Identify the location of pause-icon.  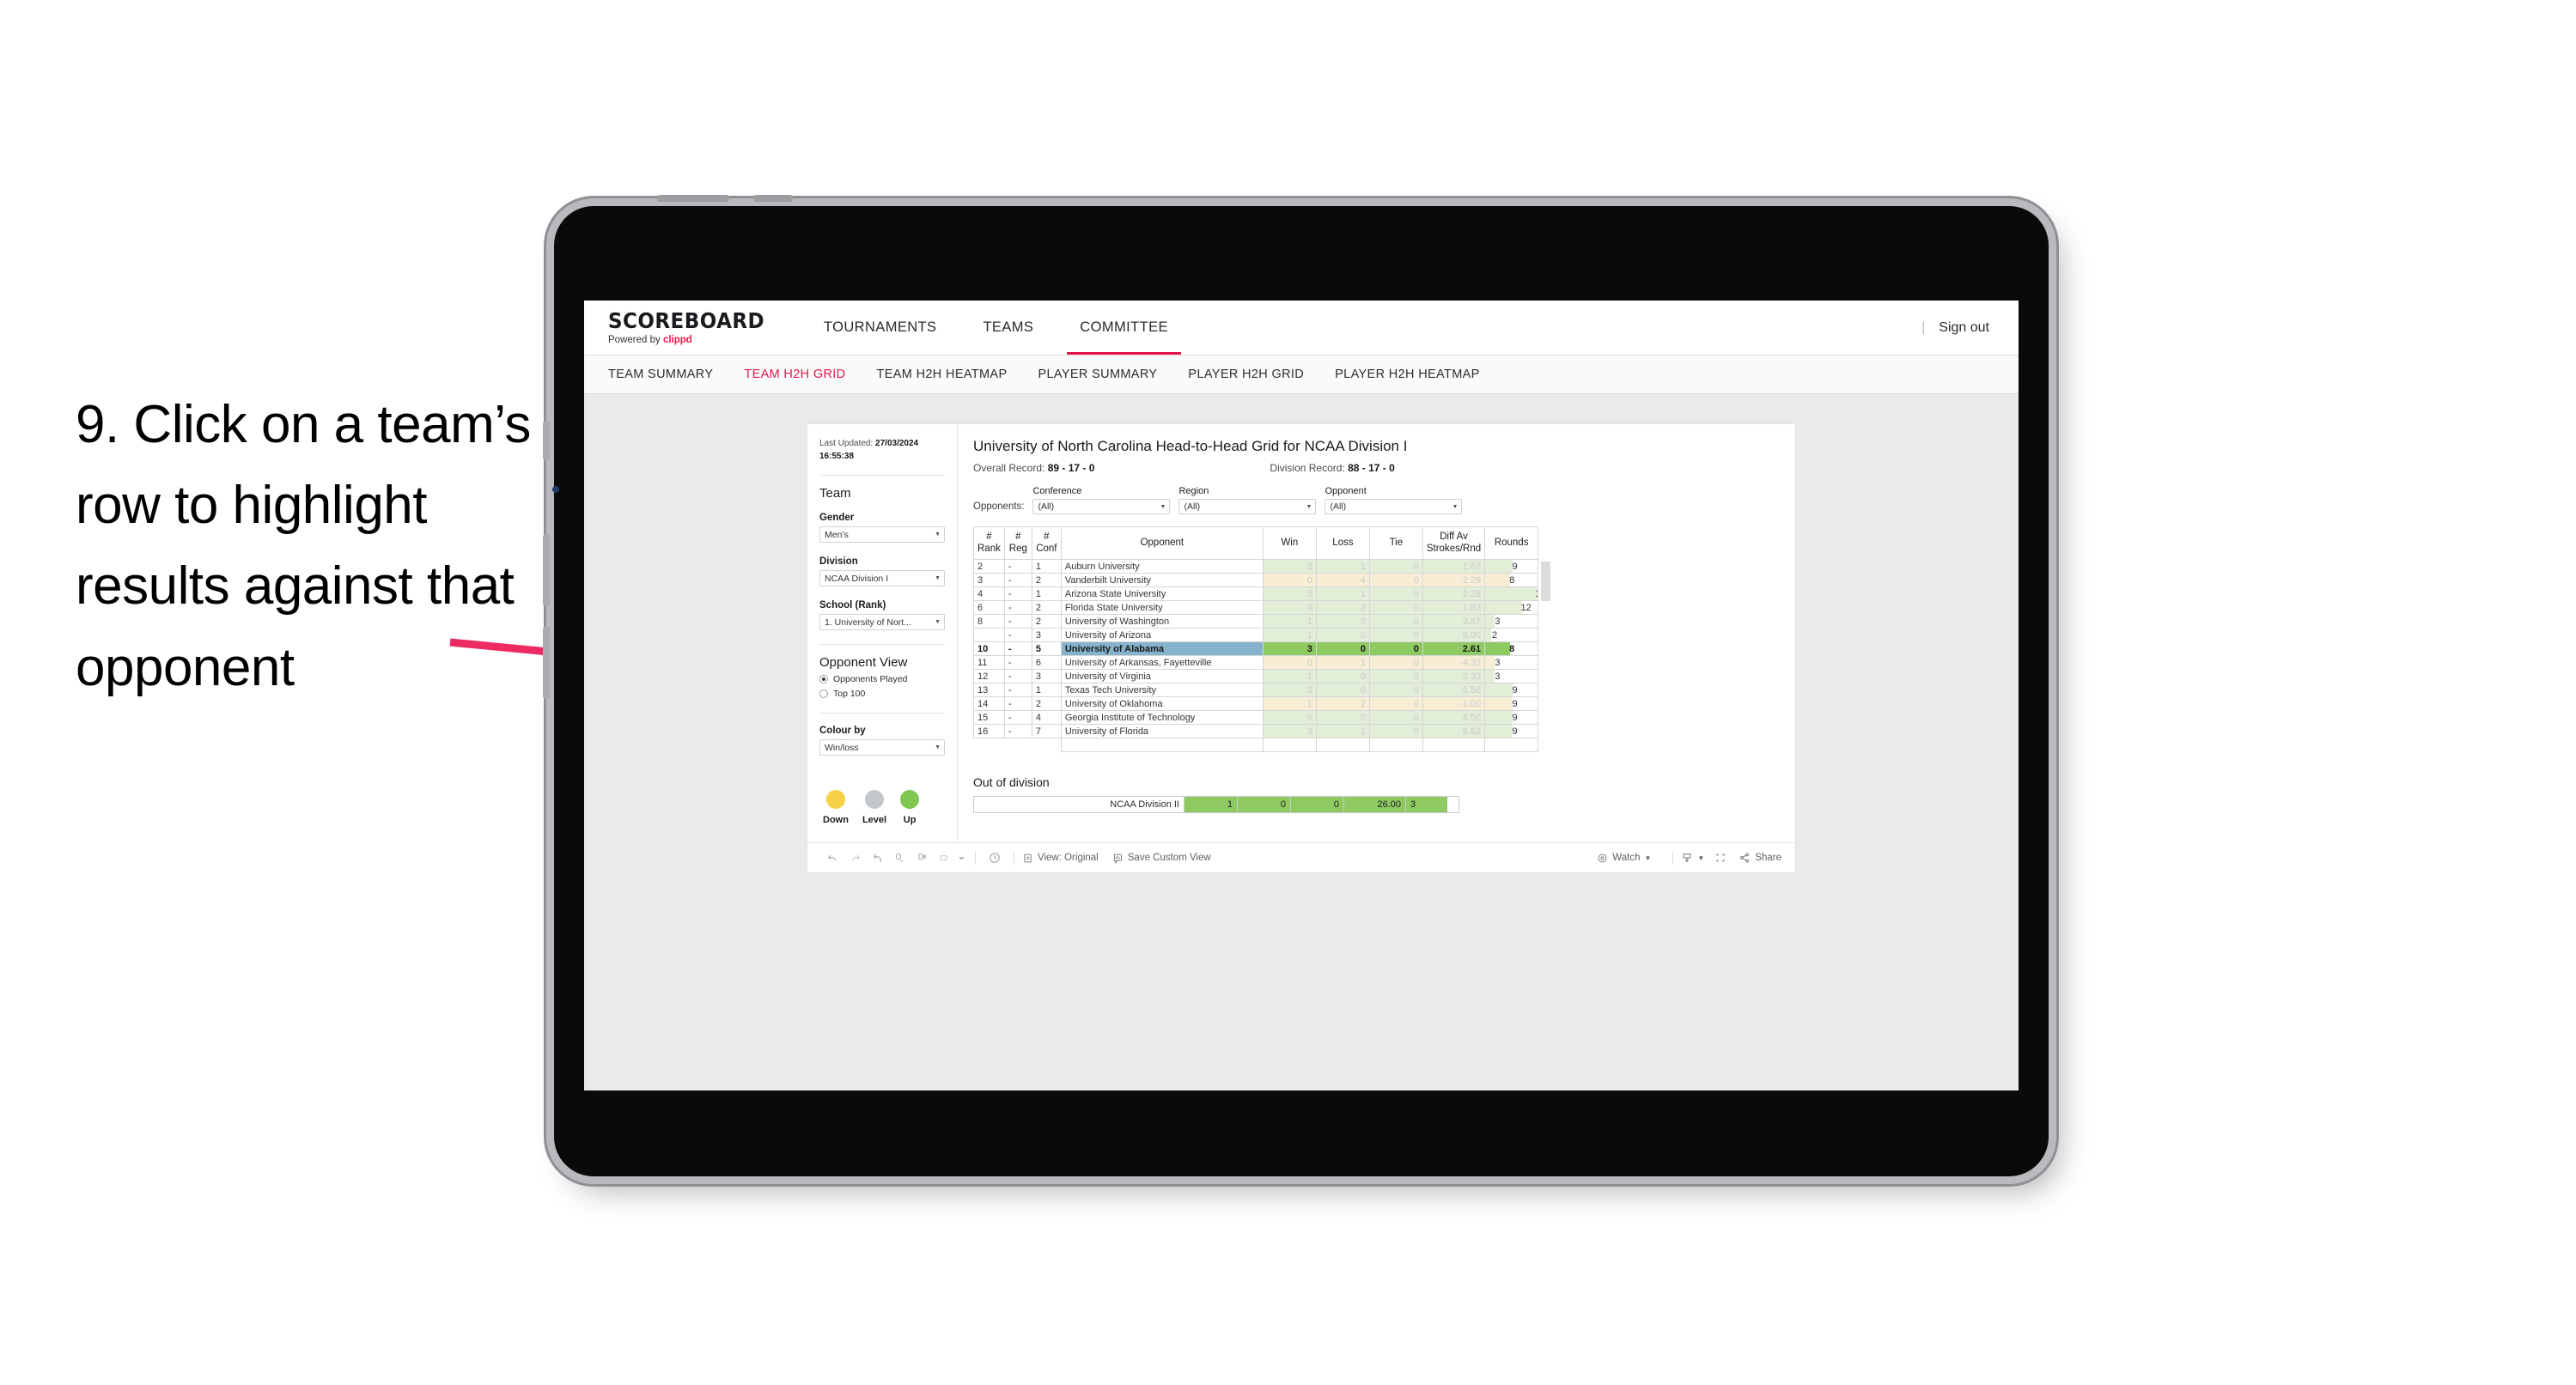
(921, 858).